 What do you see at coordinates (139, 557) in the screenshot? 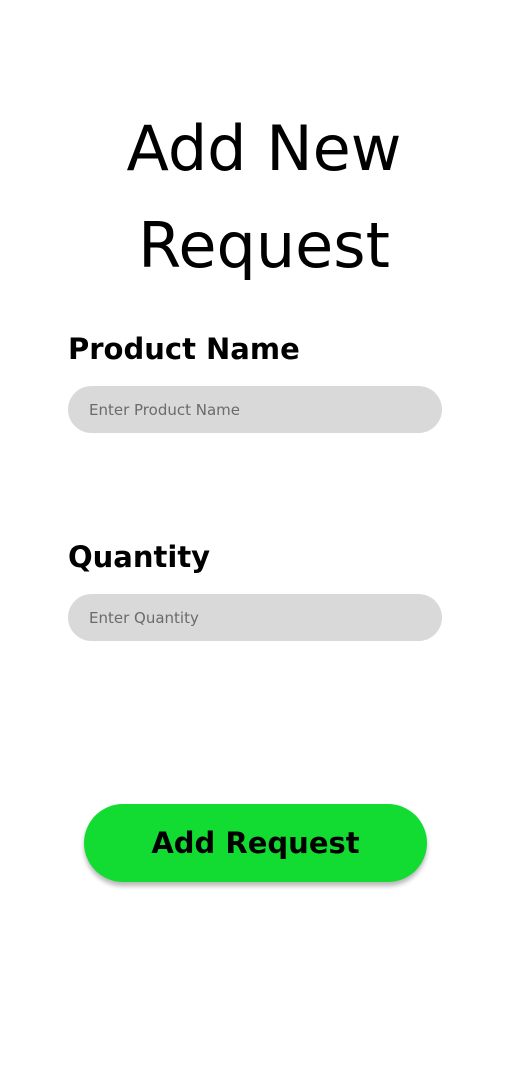
I see `quantity-label: Quantity` at bounding box center [139, 557].